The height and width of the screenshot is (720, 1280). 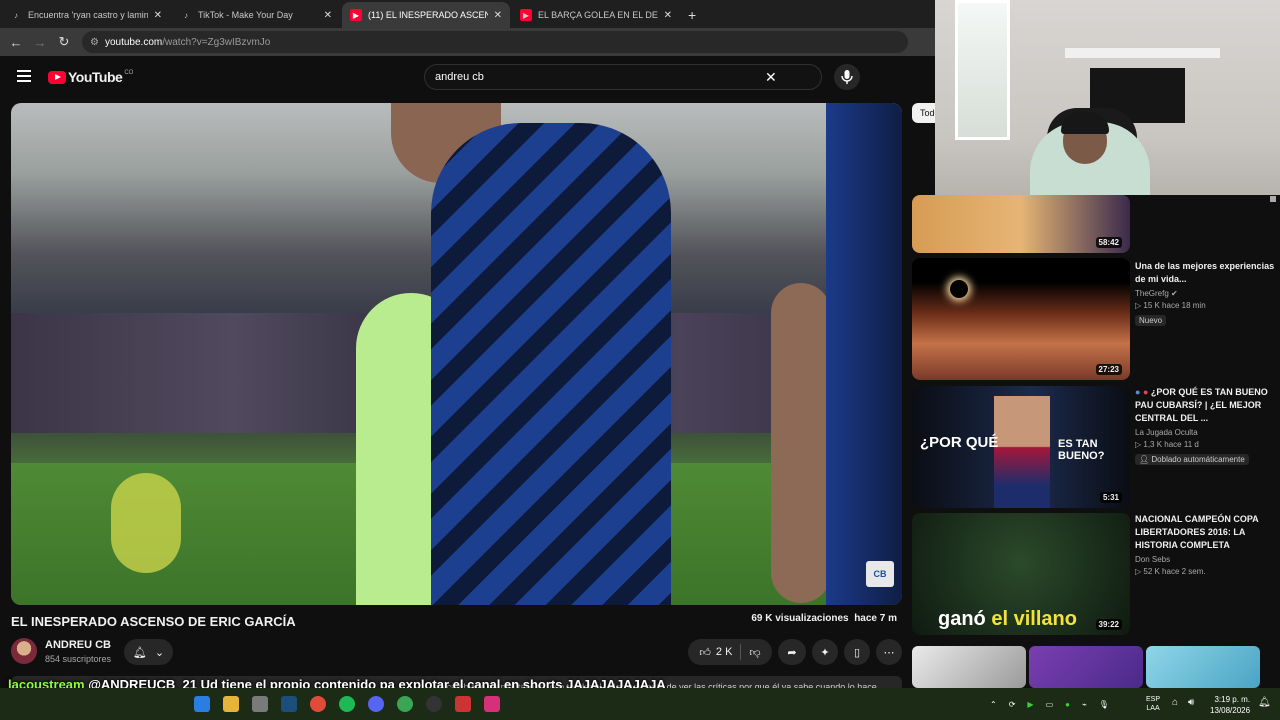 What do you see at coordinates (153, 621) in the screenshot?
I see `video-title: EL INESPERADO ASCENSO DE ERIC GARCÍA` at bounding box center [153, 621].